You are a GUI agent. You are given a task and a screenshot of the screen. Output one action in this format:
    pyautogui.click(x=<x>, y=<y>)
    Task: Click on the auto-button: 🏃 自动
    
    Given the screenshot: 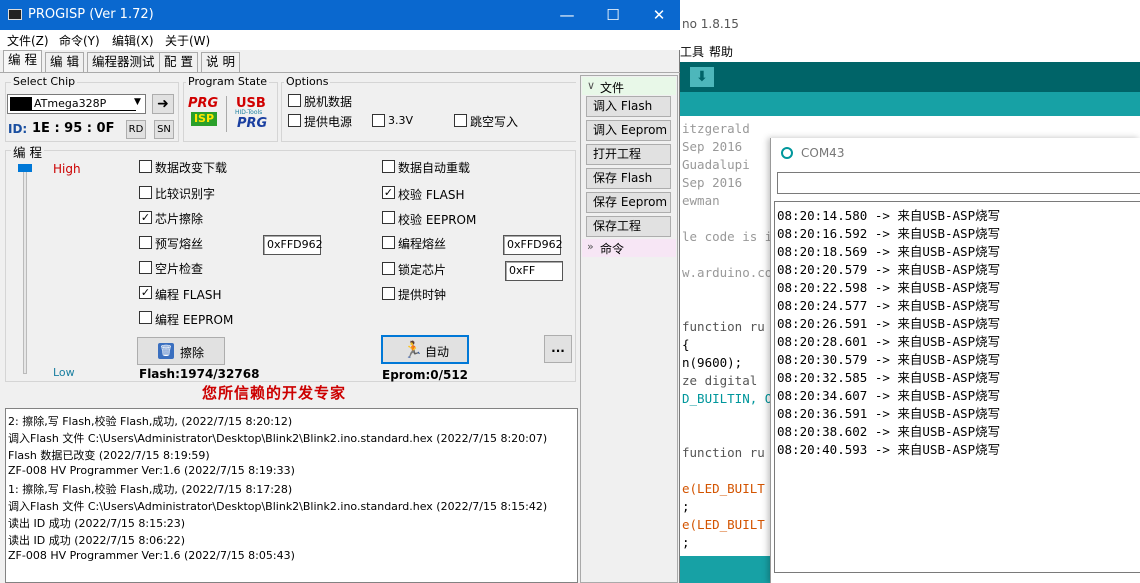 What is the action you would take?
    pyautogui.click(x=425, y=349)
    